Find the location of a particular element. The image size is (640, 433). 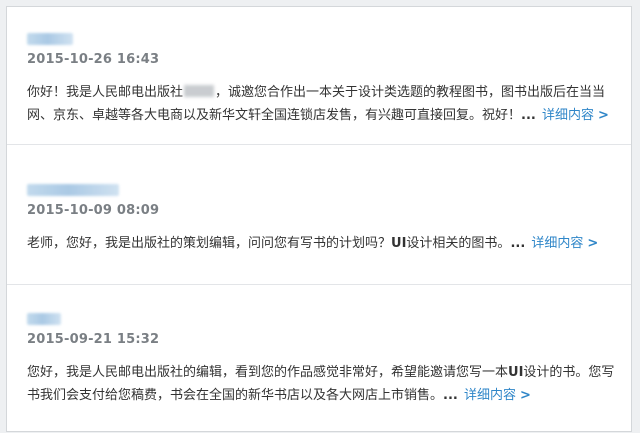

message-timestamp: 2015-09-21 15:32 is located at coordinates (93, 339).